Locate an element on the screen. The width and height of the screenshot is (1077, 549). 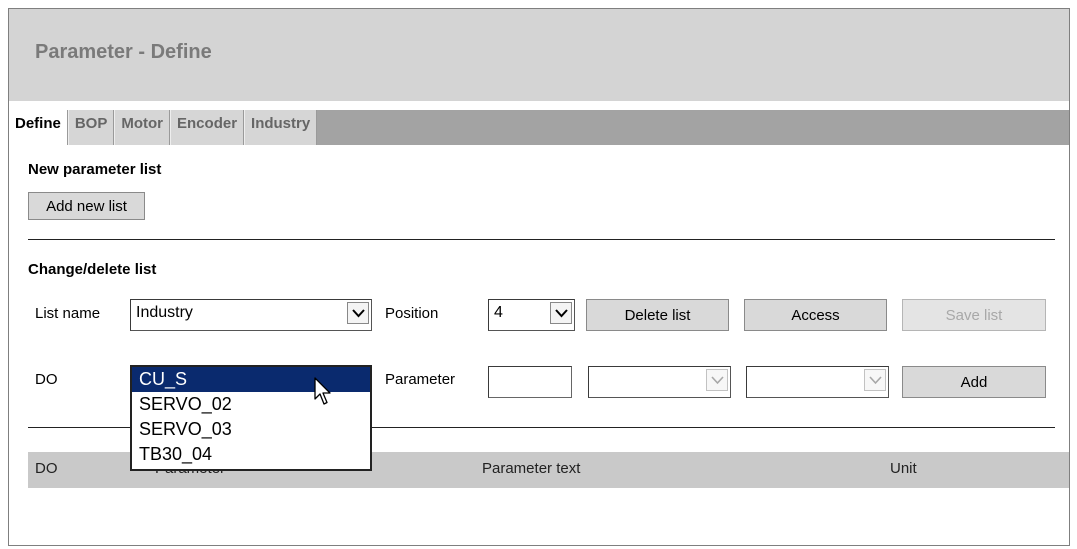
add-new-list-button: Add new list is located at coordinates (86, 206).